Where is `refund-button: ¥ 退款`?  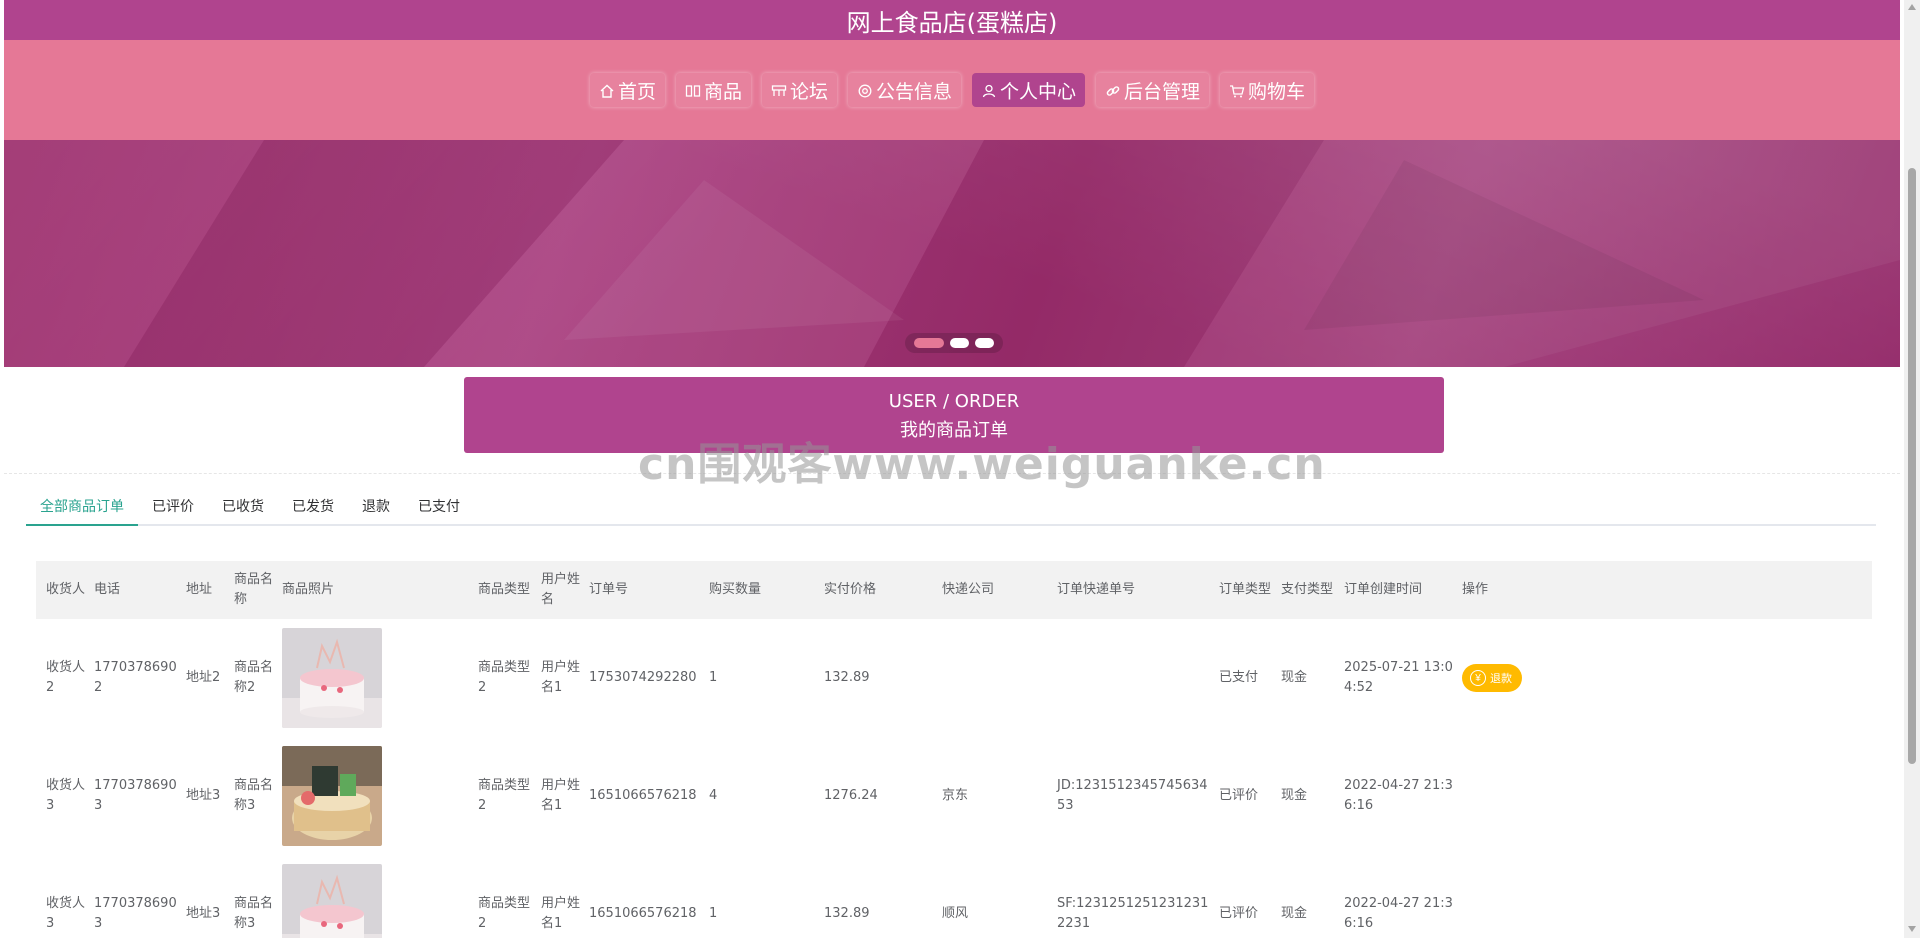 refund-button: ¥ 退款 is located at coordinates (1492, 678).